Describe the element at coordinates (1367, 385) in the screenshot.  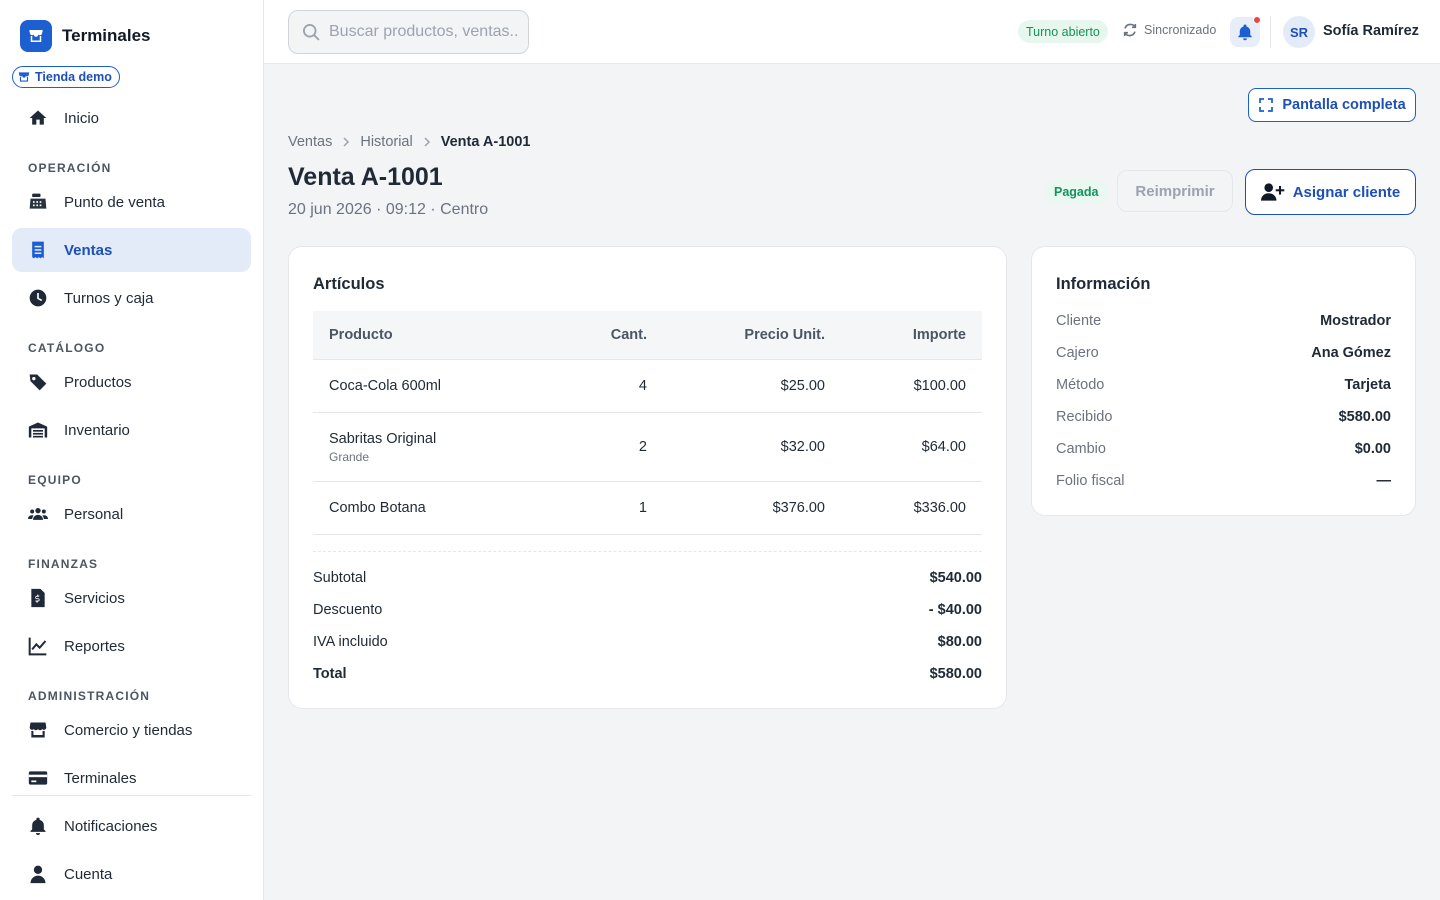
I see `info-value: Tarjeta` at that location.